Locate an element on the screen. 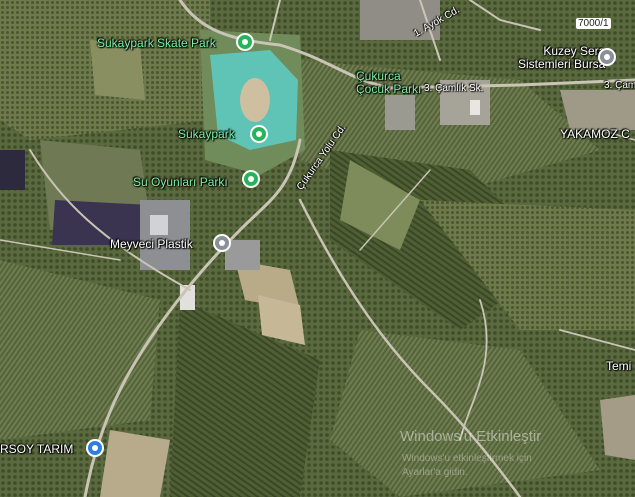 The width and height of the screenshot is (635, 497). label-cukurca-park-text: Çukurca Çocuk Parkı is located at coordinates (389, 82).